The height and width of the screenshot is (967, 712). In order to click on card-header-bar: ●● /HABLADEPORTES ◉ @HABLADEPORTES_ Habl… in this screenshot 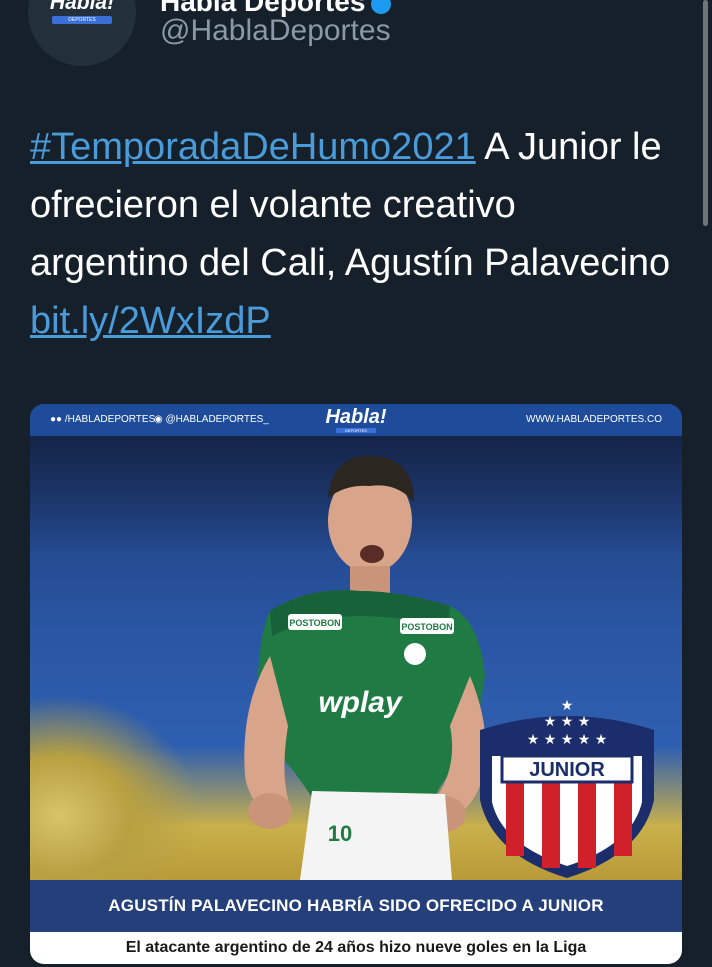, I will do `click(356, 420)`.